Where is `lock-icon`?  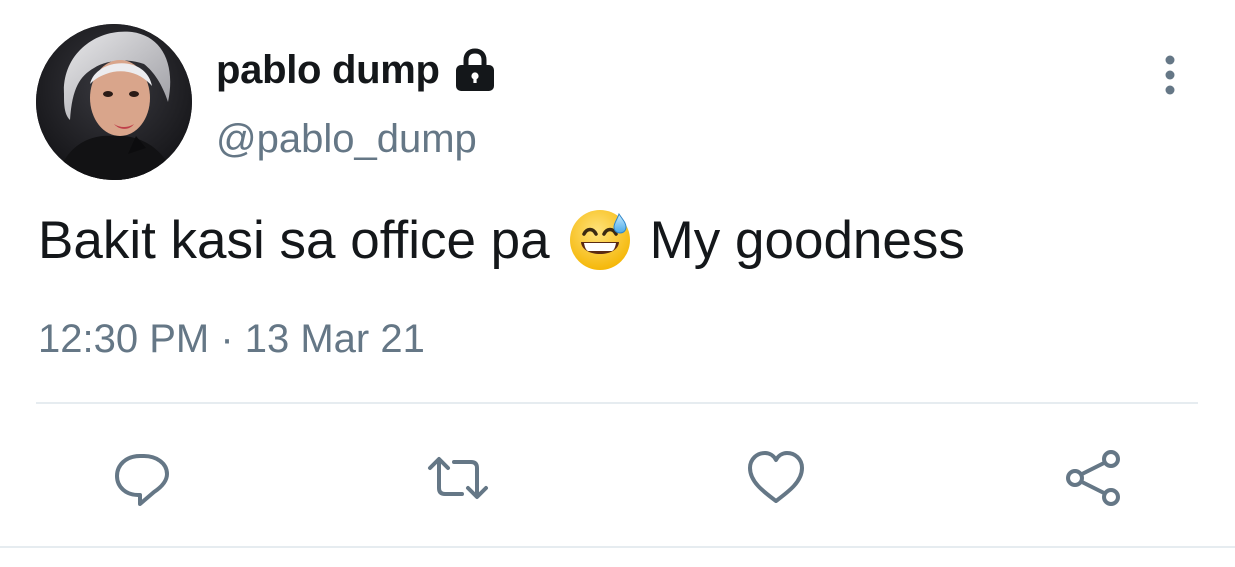
lock-icon is located at coordinates (475, 70).